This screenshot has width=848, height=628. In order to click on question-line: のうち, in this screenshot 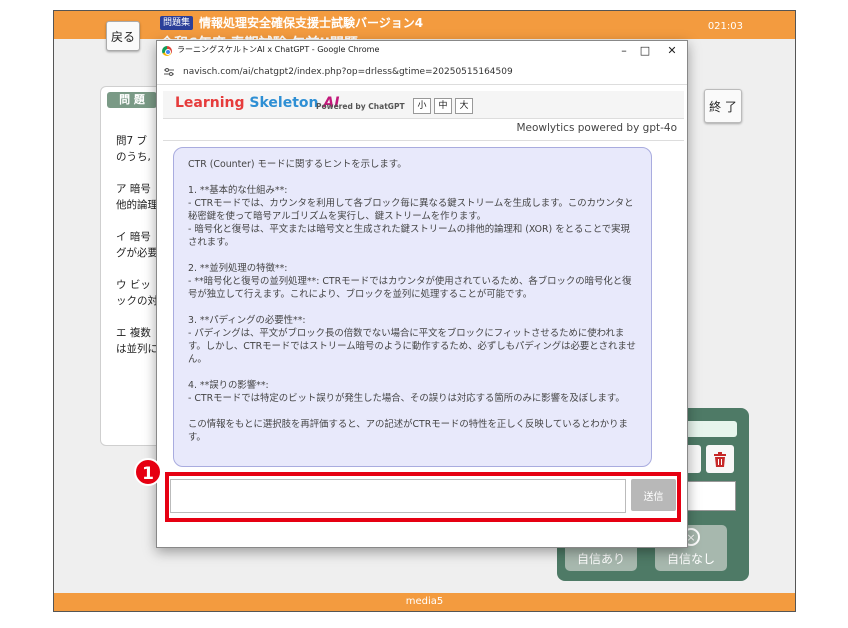, I will do `click(133, 157)`.